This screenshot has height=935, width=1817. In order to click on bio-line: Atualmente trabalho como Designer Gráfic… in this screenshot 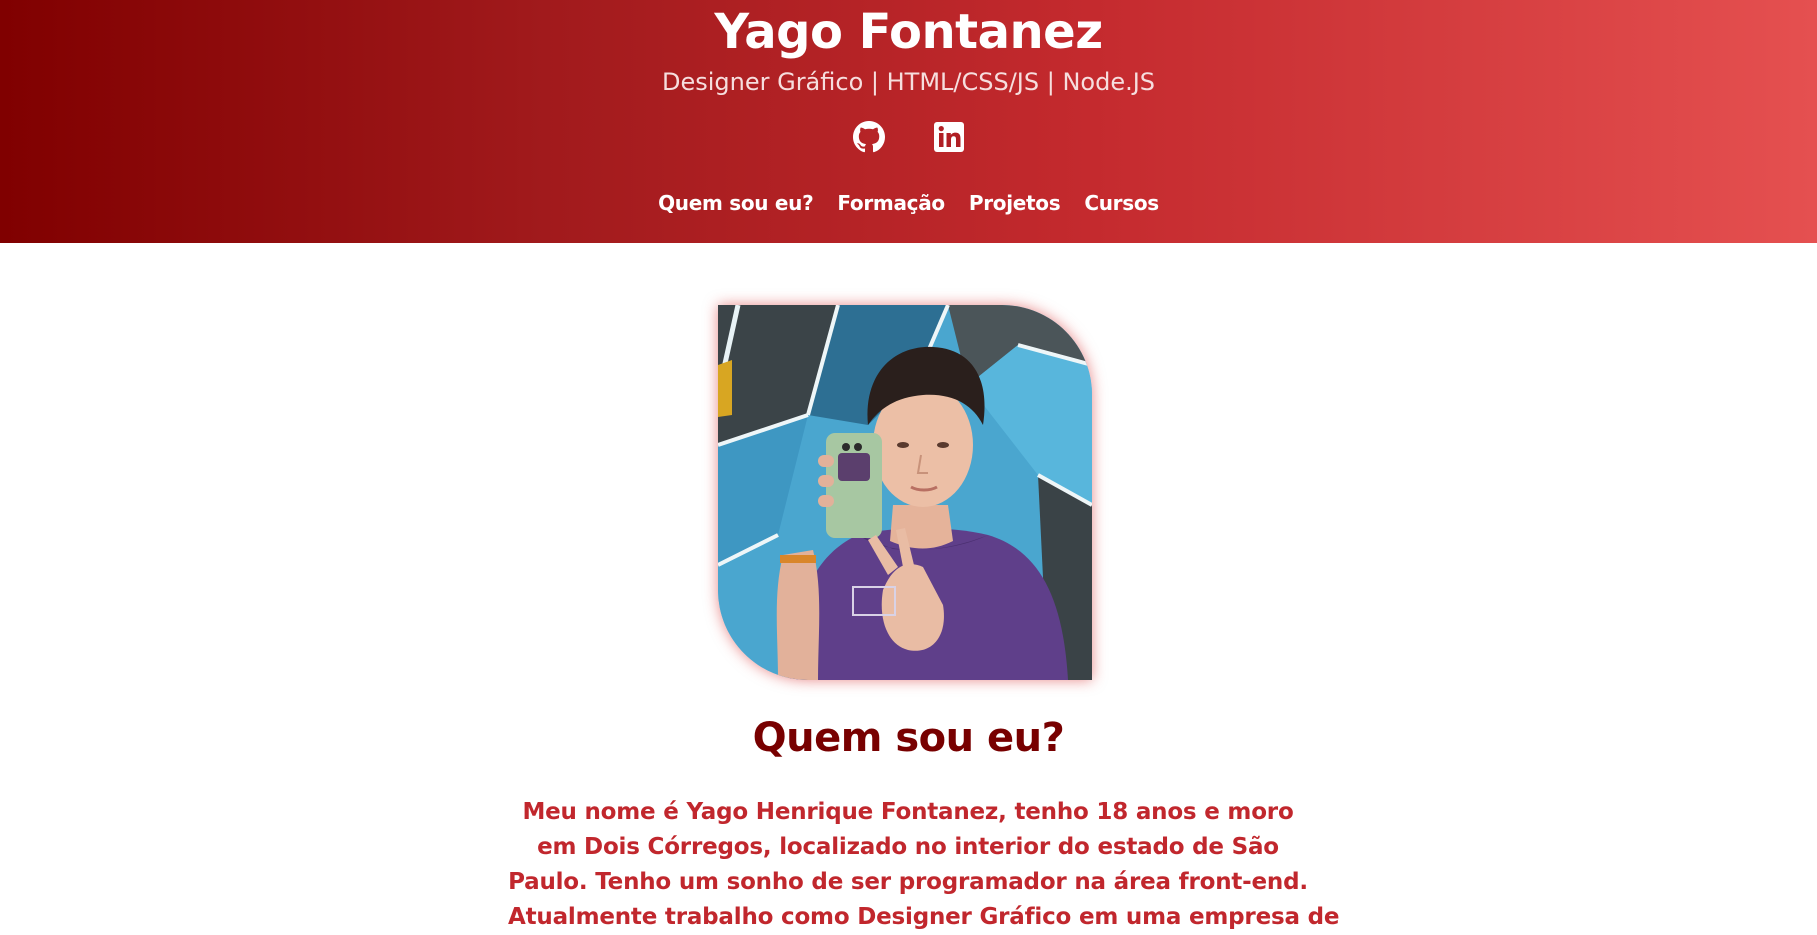, I will do `click(924, 917)`.